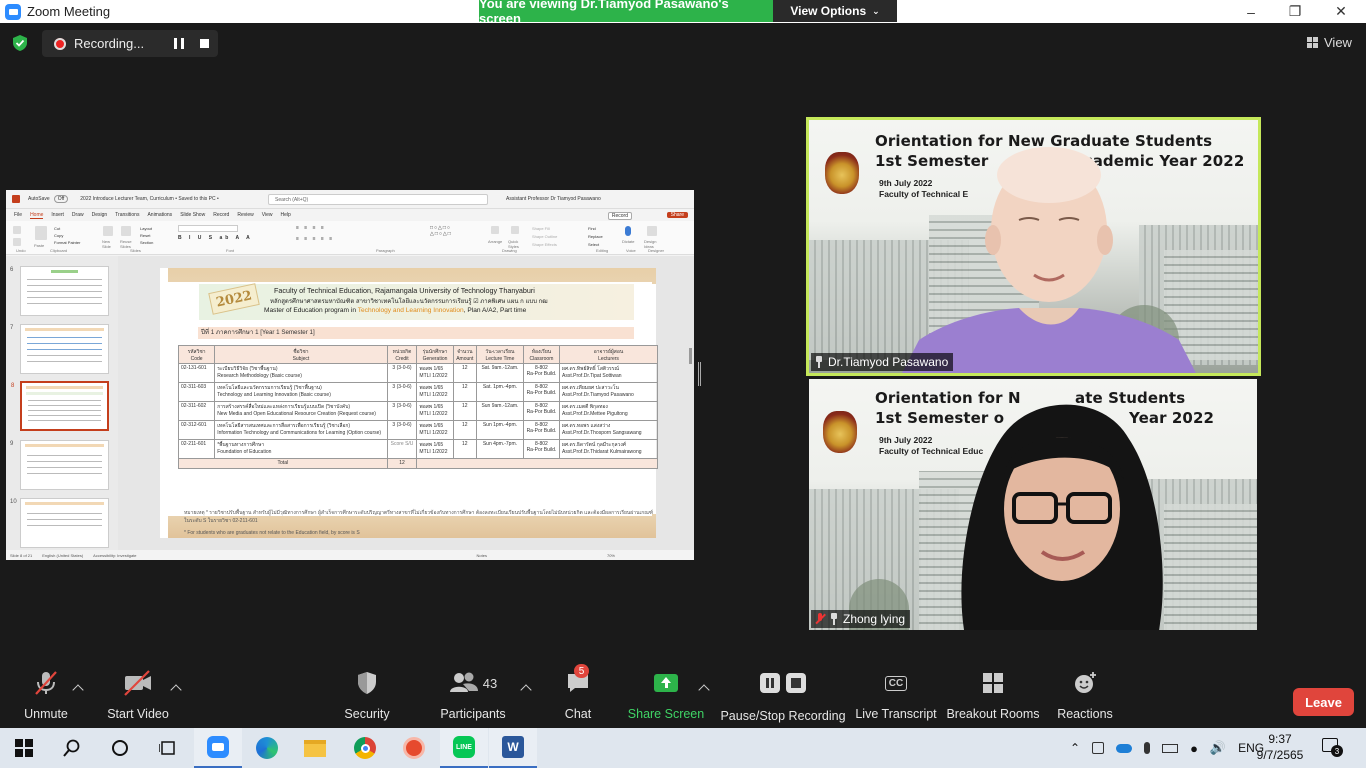  I want to click on wifi-icon: ●, so click(1194, 748).